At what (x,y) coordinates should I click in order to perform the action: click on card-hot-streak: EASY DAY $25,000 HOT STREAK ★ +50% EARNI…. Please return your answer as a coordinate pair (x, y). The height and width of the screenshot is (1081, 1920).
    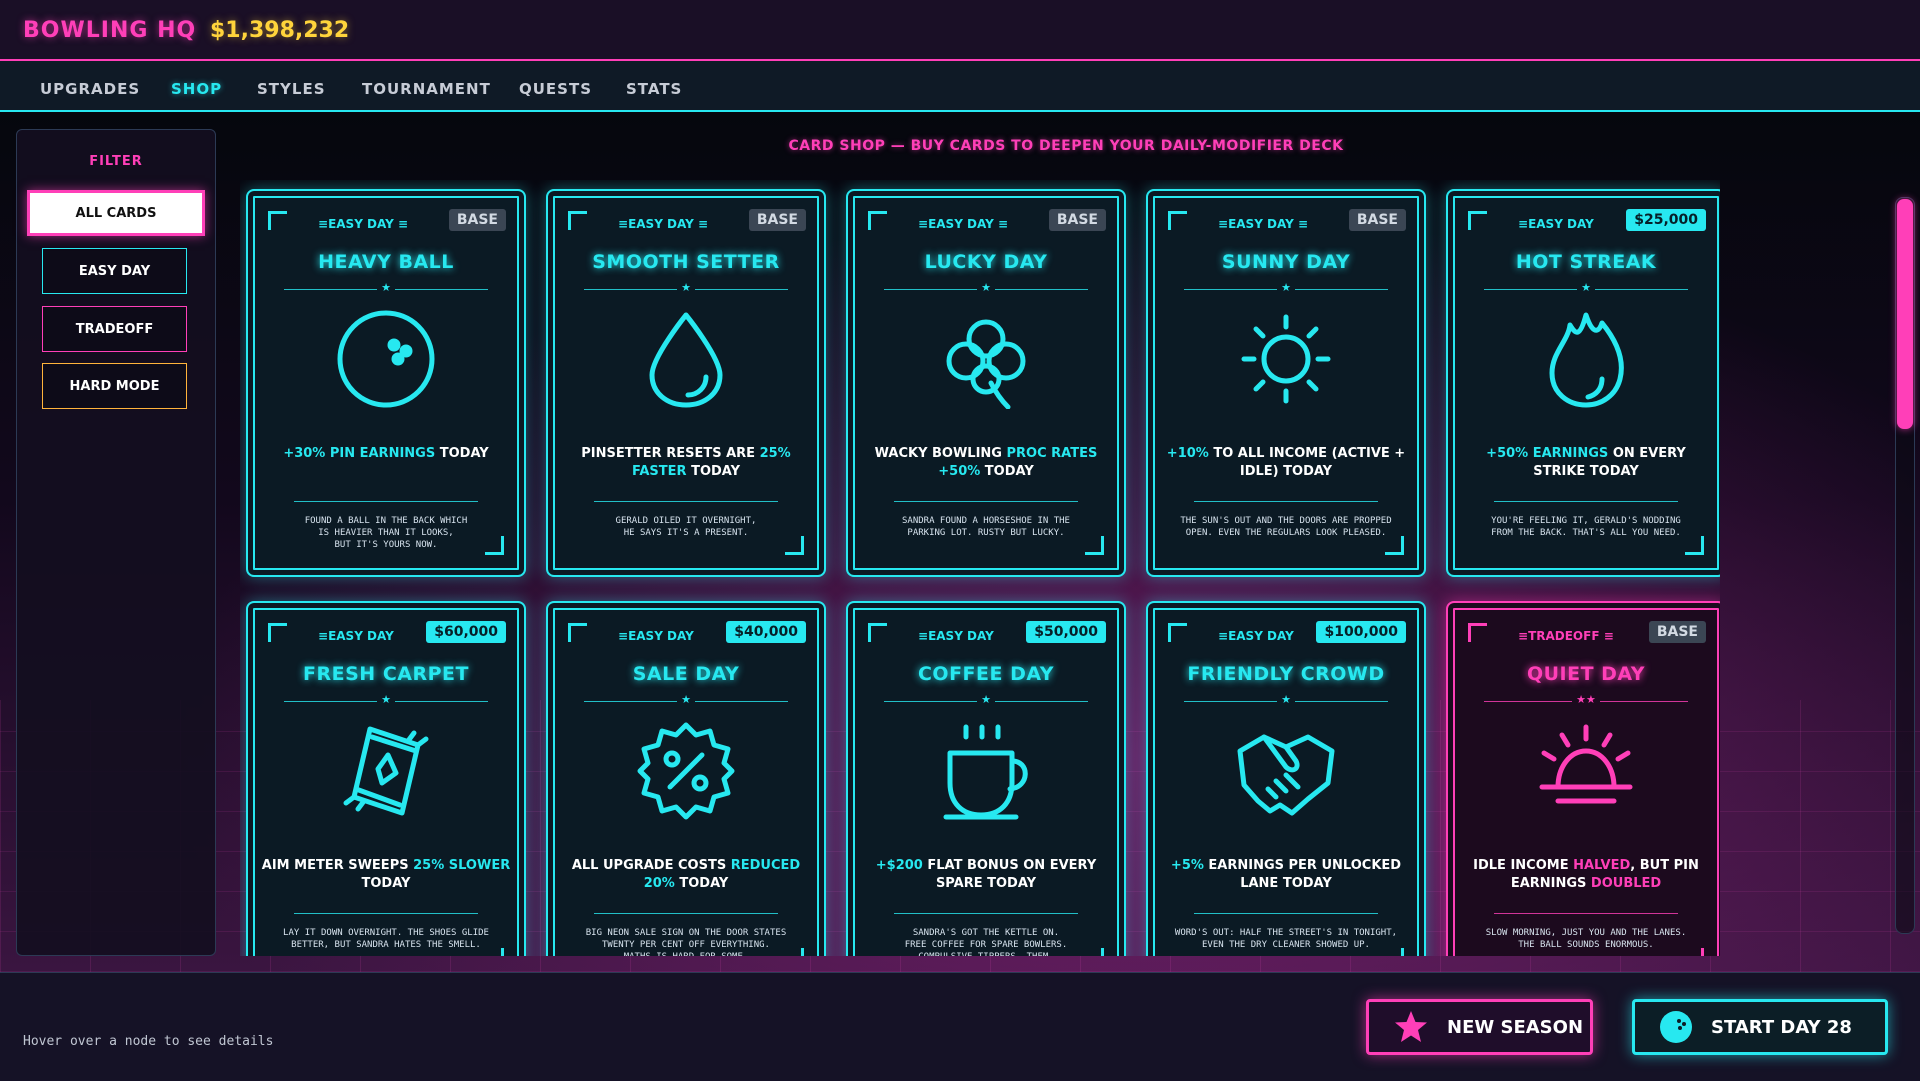
    Looking at the image, I should click on (1583, 383).